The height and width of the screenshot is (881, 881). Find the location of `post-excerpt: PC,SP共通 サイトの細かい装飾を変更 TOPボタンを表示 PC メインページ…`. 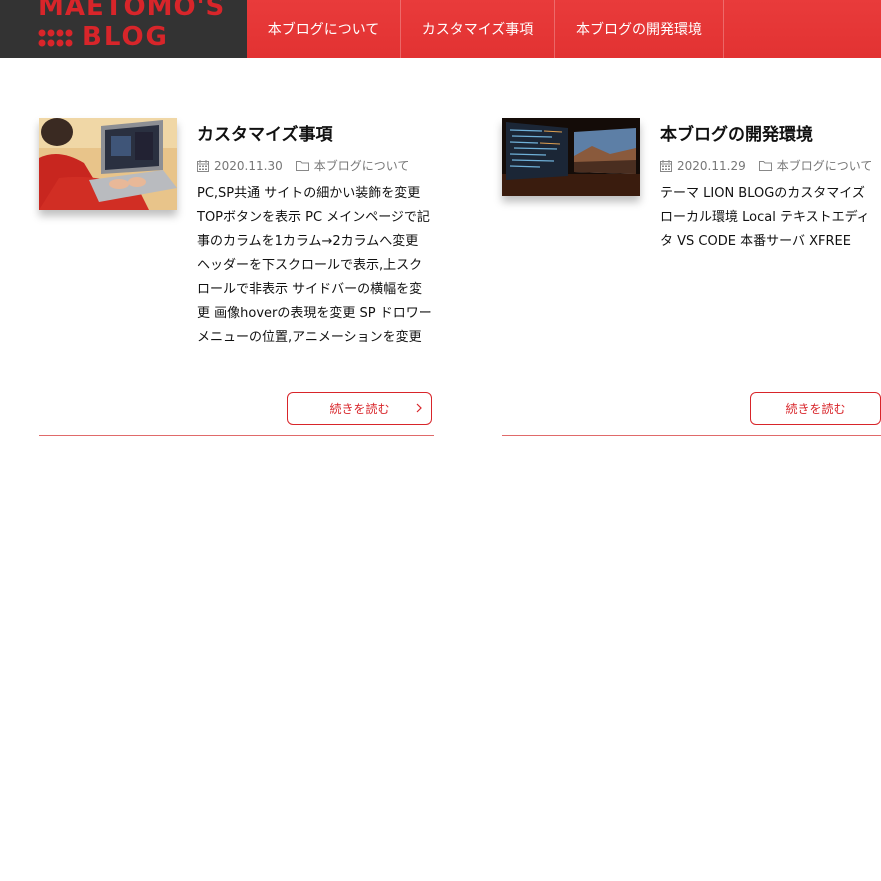

post-excerpt: PC,SP共通 サイトの細かい装飾を変更 TOPボタンを表示 PC メインページ… is located at coordinates (314, 265).